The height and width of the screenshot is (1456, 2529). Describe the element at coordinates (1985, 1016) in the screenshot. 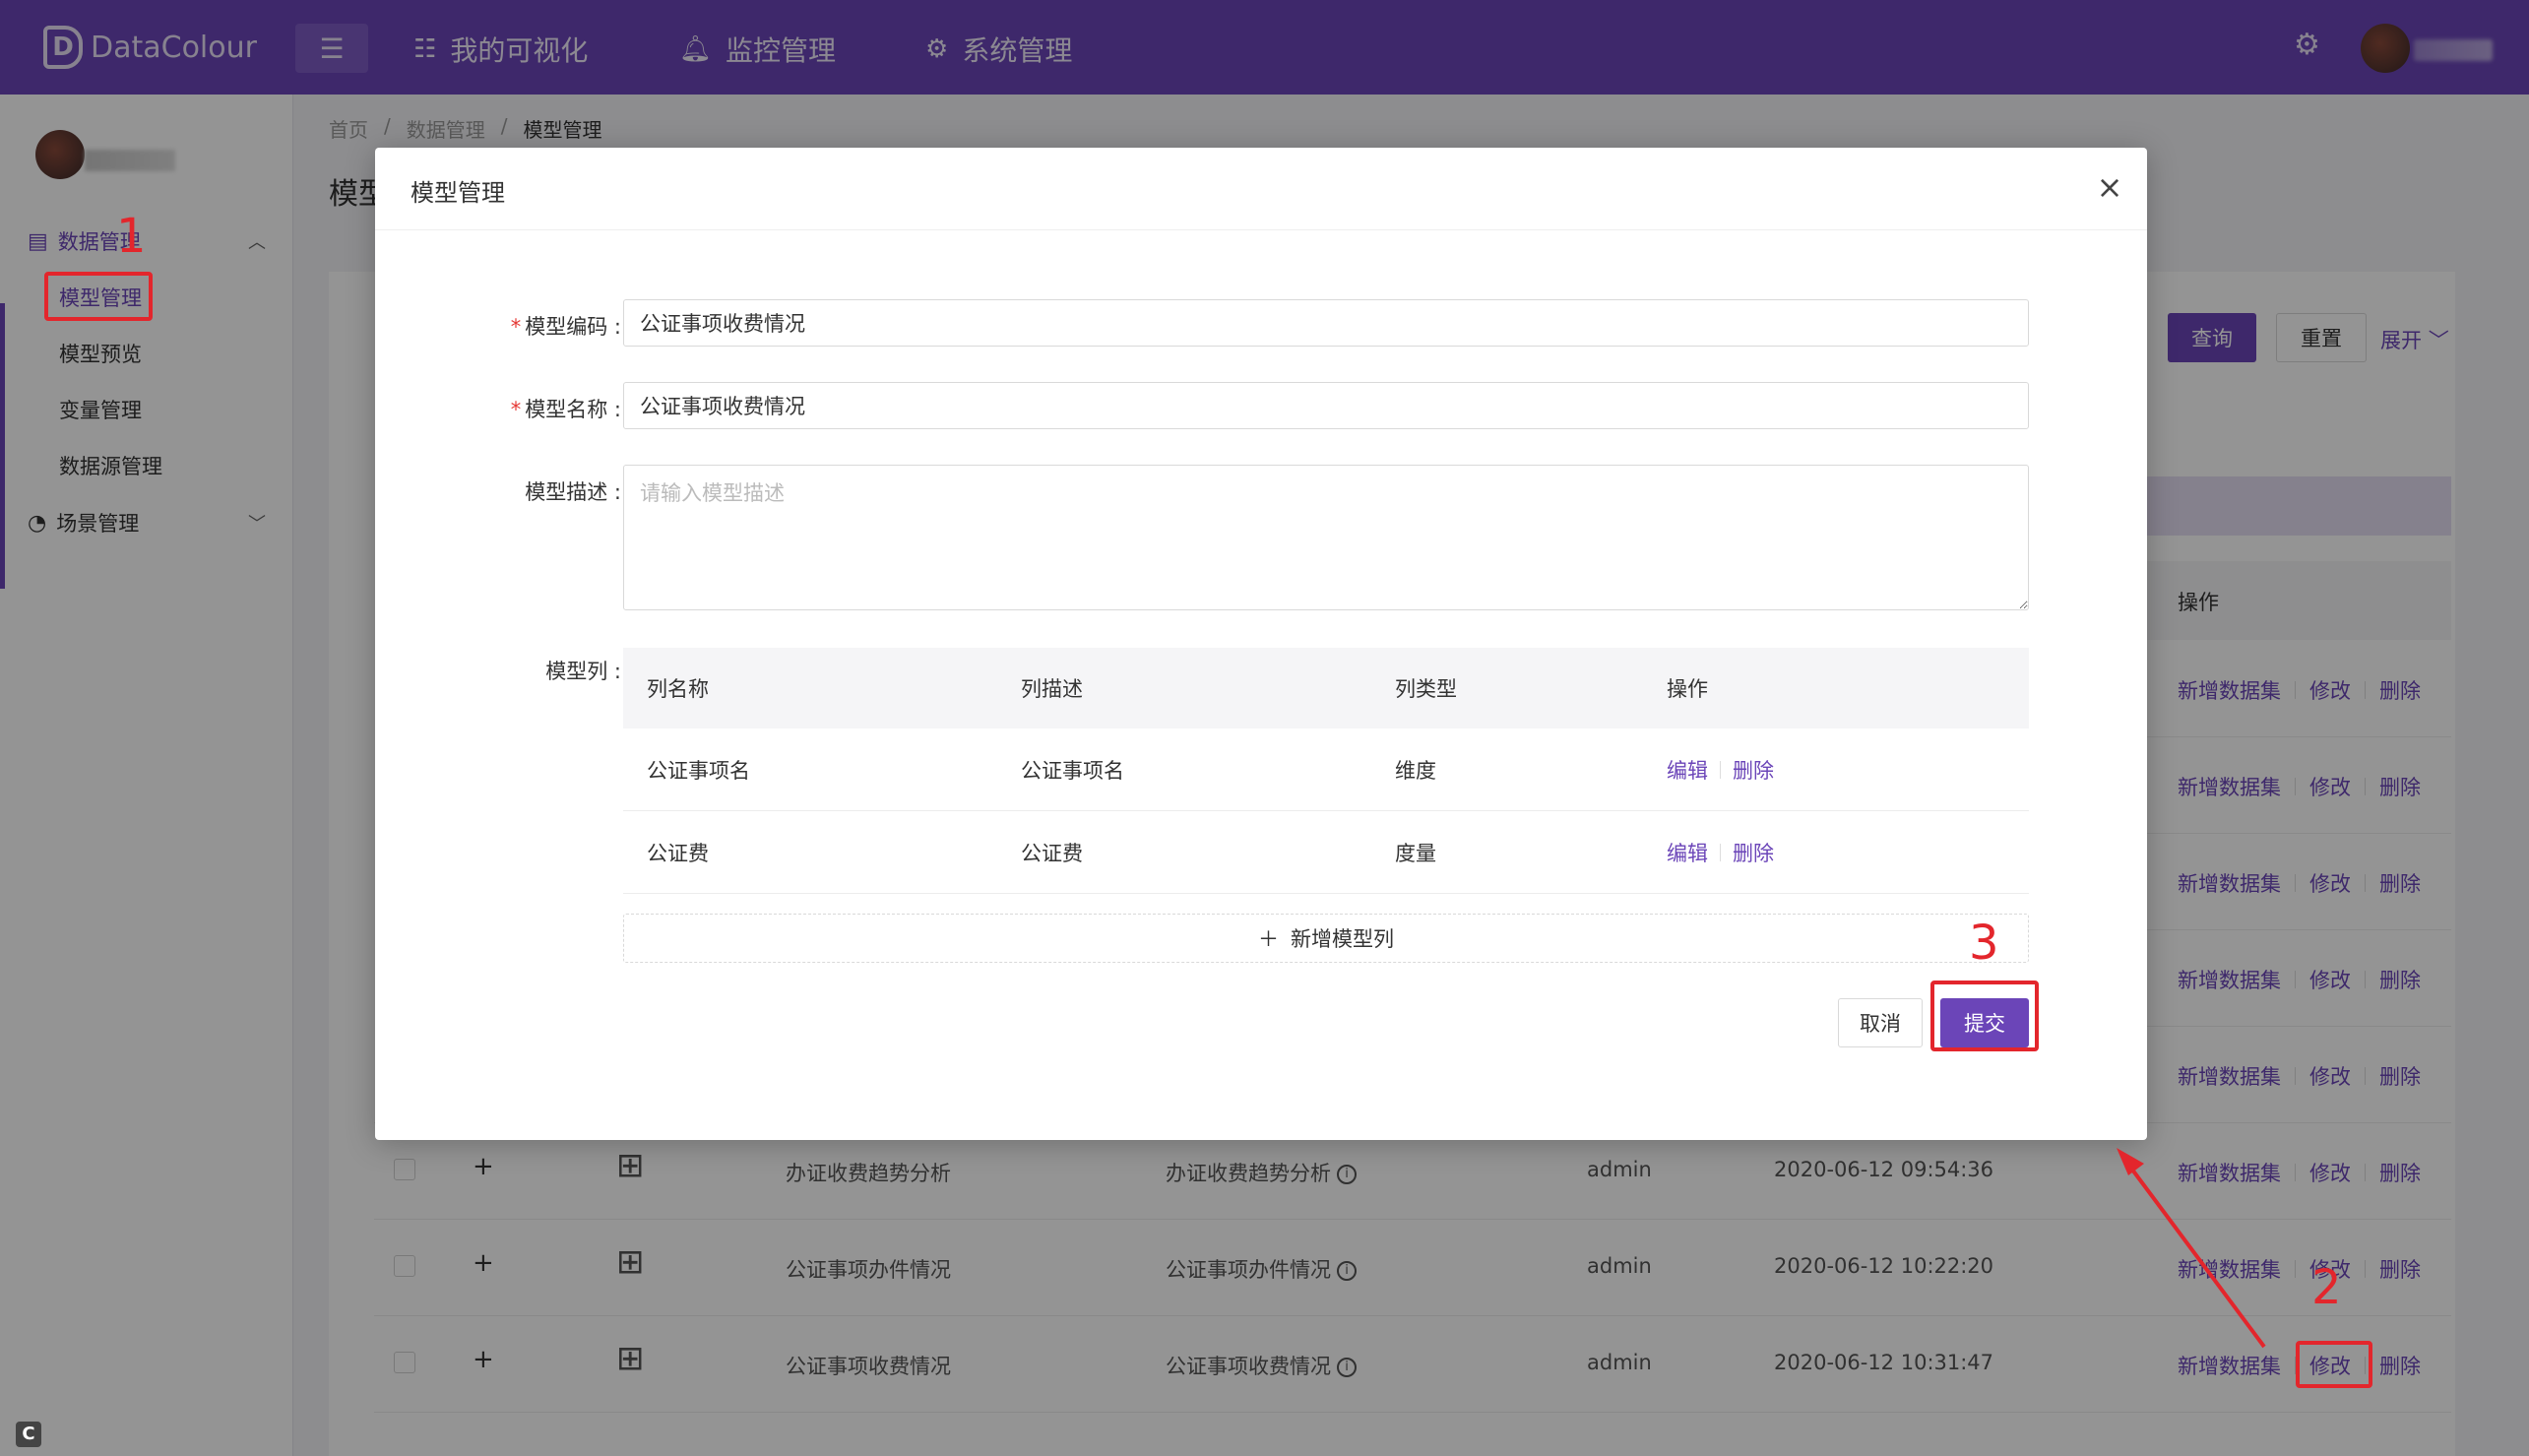

I see `annotation-box-submit` at that location.